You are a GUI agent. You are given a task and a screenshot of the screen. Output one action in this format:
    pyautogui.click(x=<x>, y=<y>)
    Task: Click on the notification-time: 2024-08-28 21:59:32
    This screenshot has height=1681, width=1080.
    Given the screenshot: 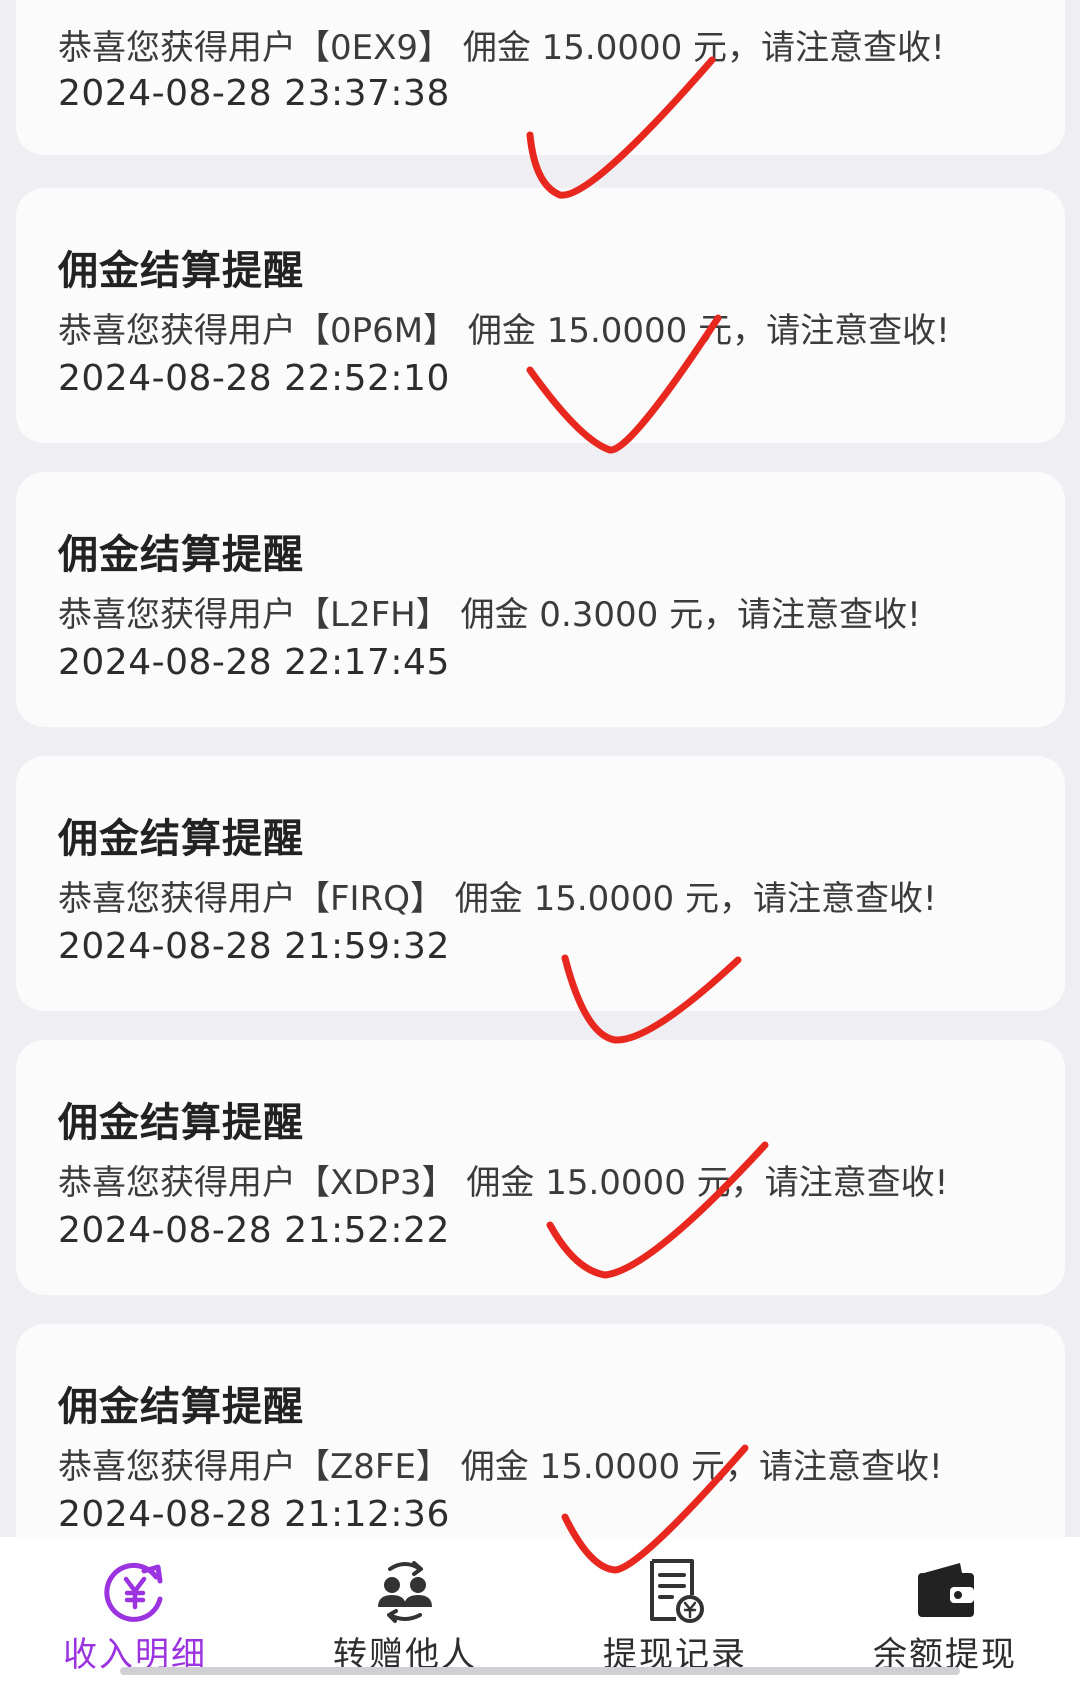 What is the action you would take?
    pyautogui.click(x=254, y=946)
    